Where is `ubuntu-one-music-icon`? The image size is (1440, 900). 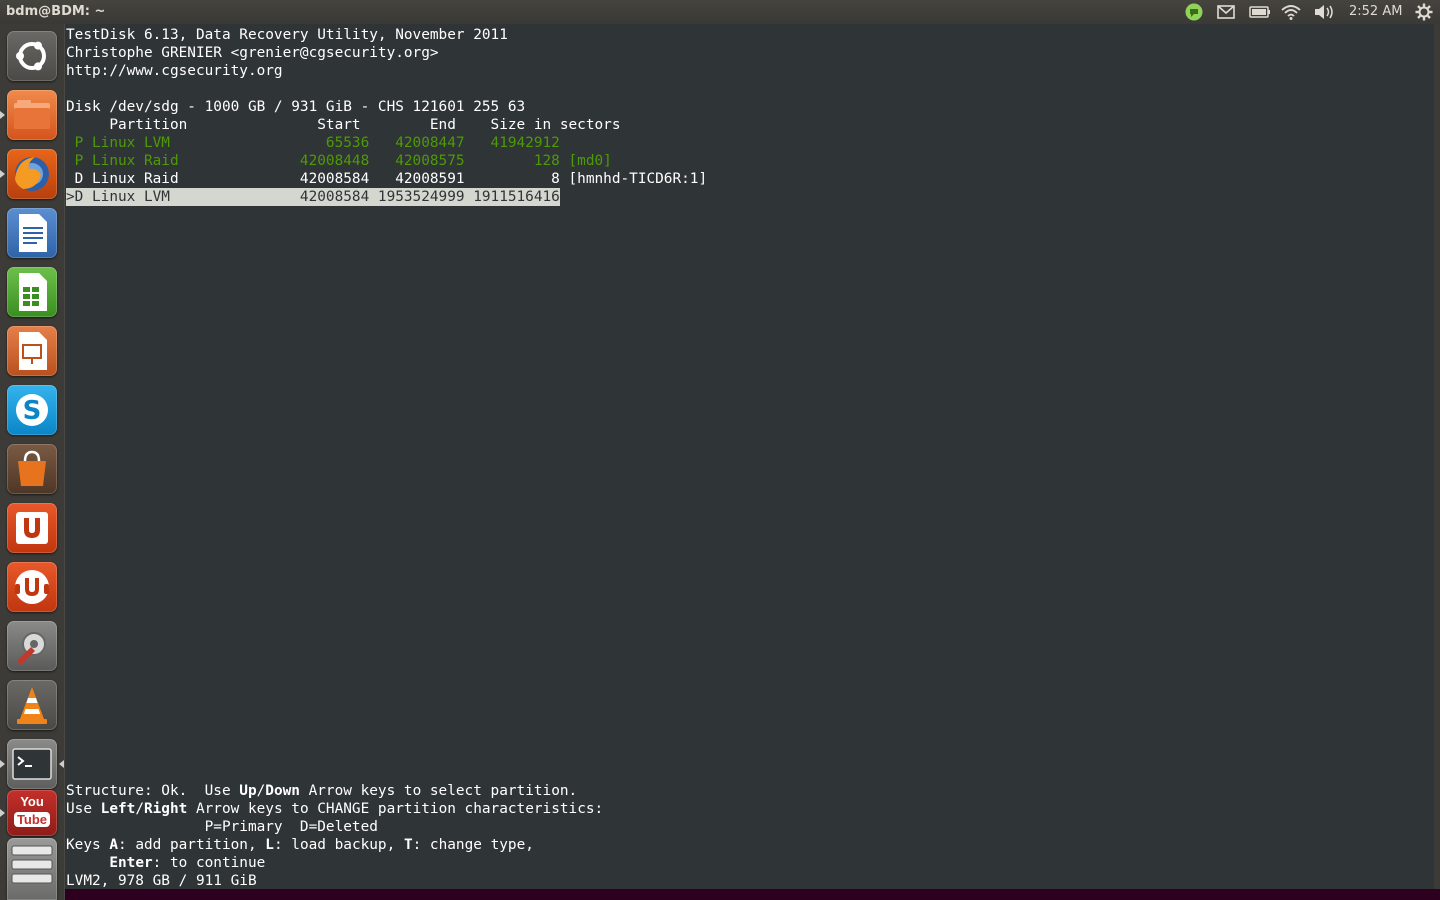 ubuntu-one-music-icon is located at coordinates (32, 587).